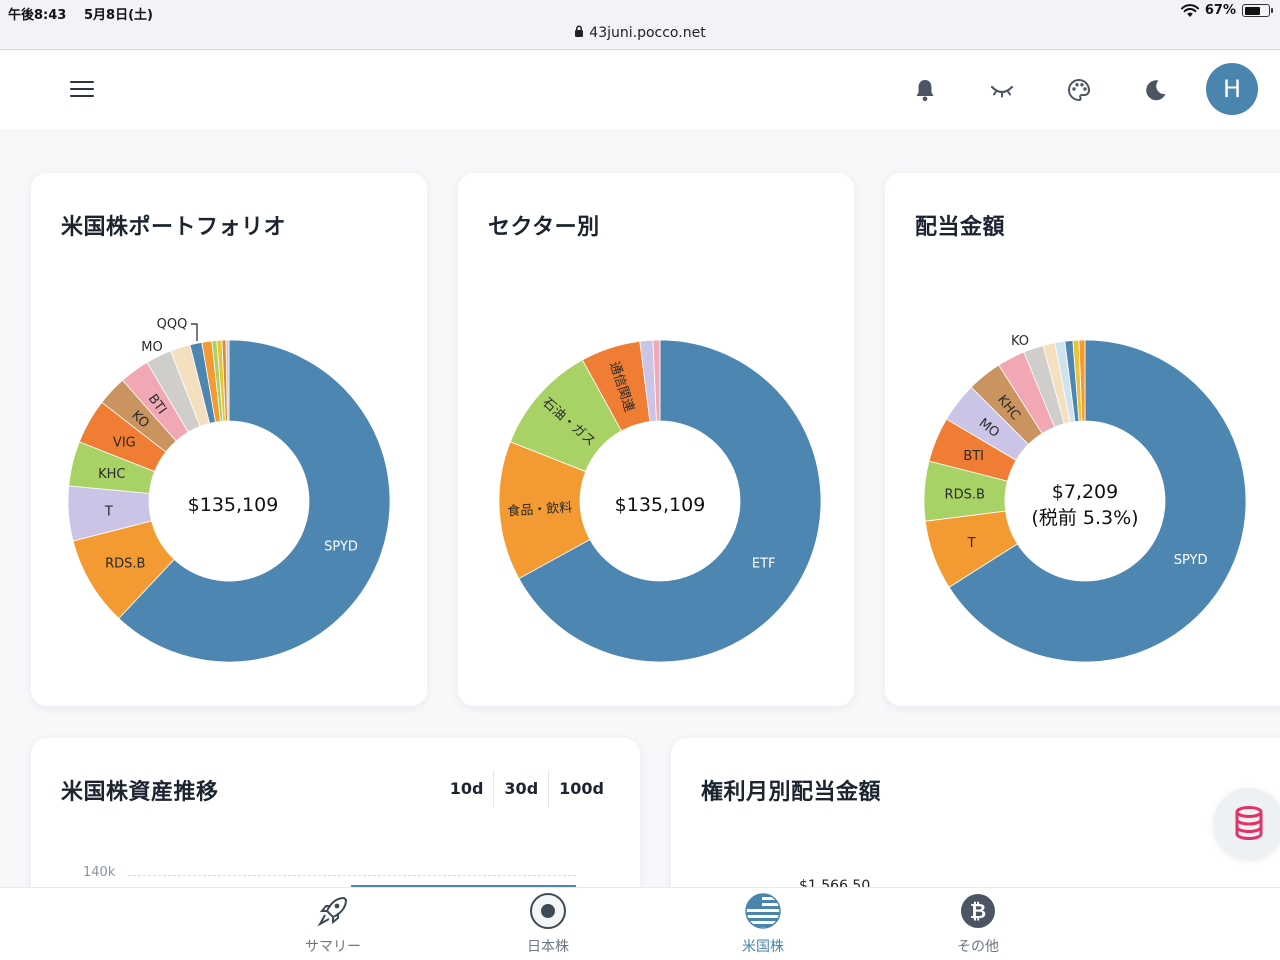  I want to click on portfolio-donut: SPYD RDS.B T KHC VIG KO BTI MO QQQ $135,109, so click(229, 483).